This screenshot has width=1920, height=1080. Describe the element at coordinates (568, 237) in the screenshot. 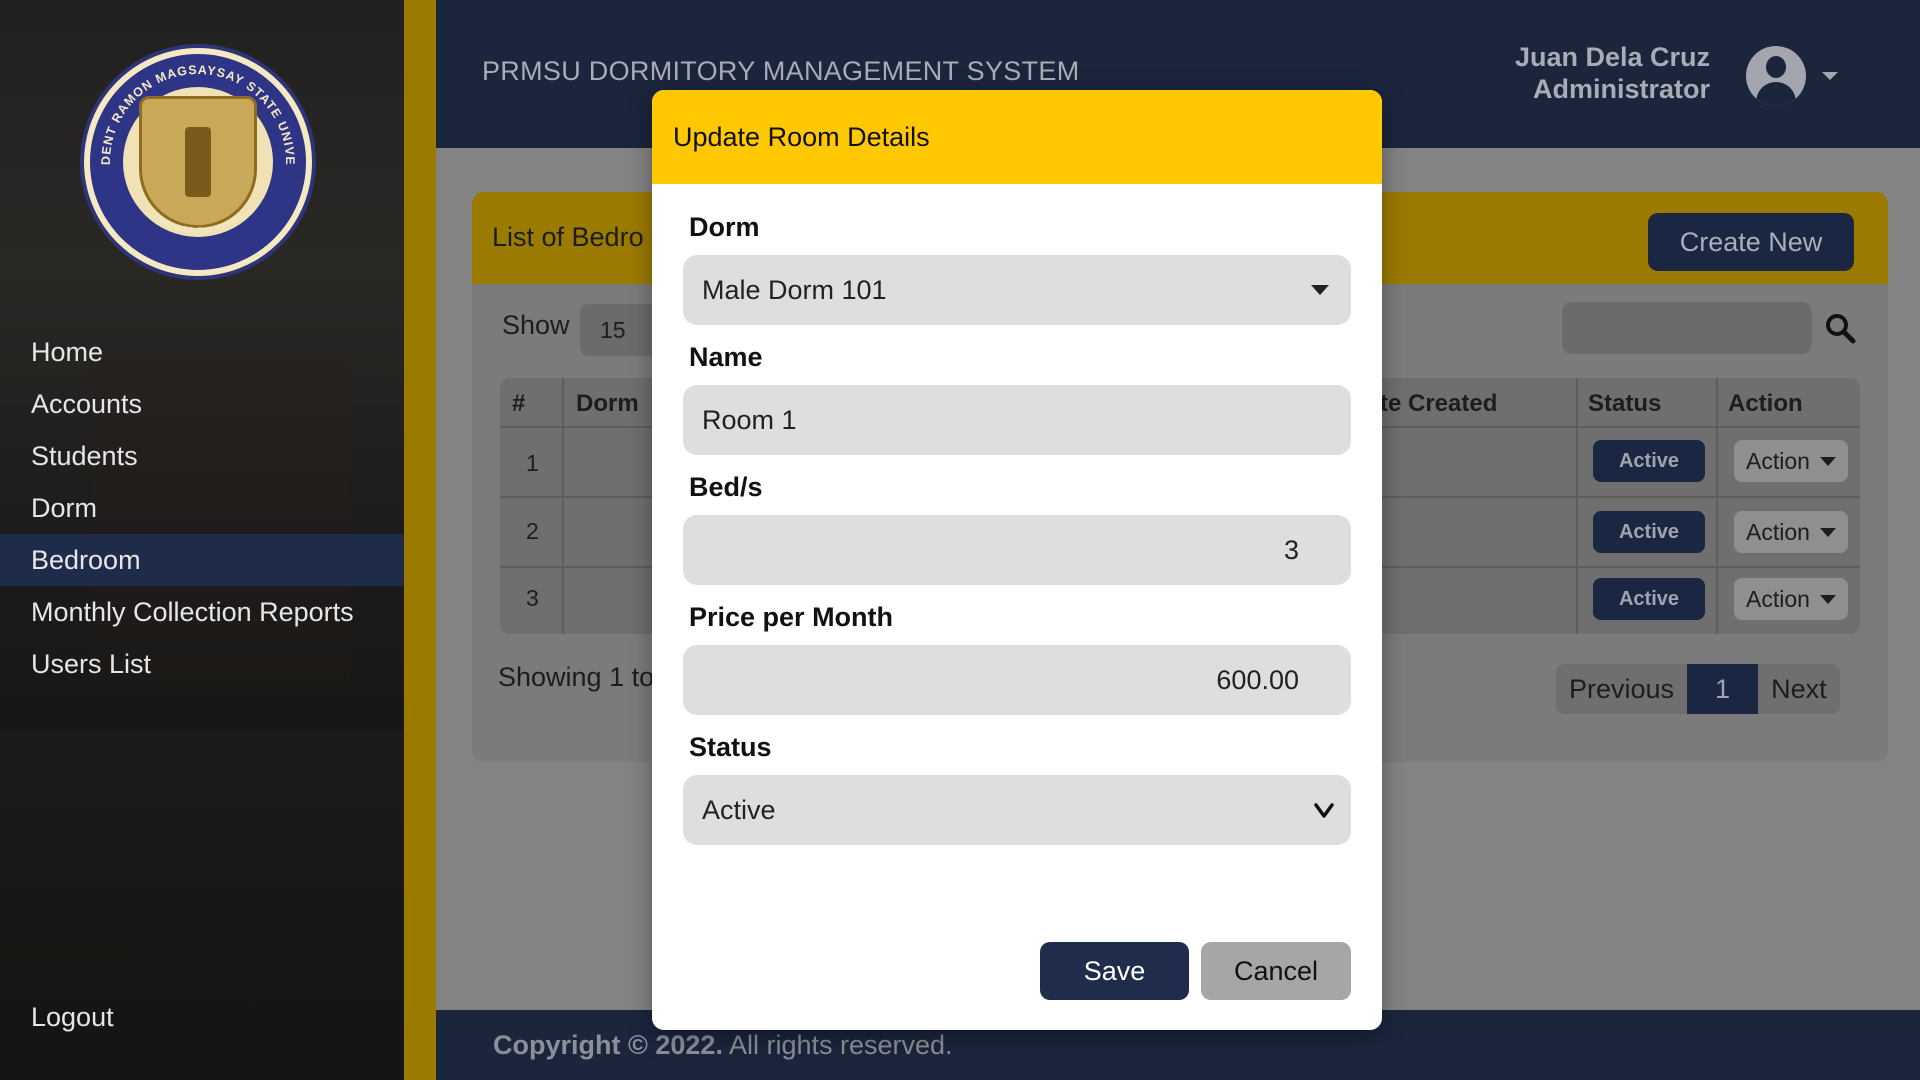

I see `card-title: List of Bedro` at that location.